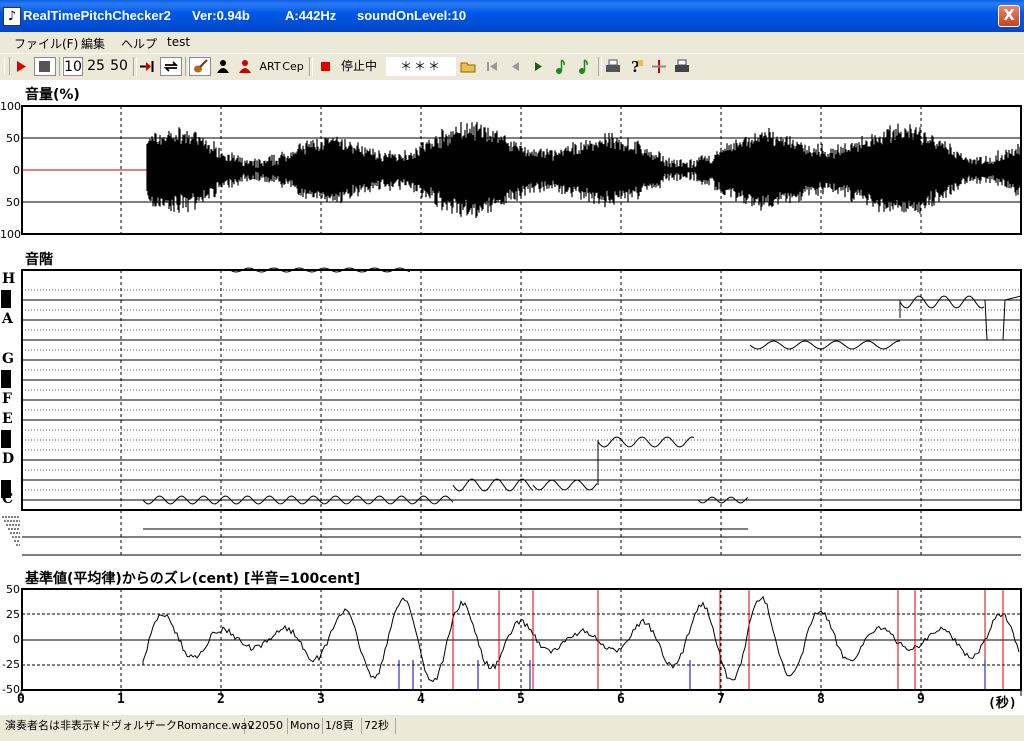  I want to click on status-page: 1/8頁, so click(342, 726).